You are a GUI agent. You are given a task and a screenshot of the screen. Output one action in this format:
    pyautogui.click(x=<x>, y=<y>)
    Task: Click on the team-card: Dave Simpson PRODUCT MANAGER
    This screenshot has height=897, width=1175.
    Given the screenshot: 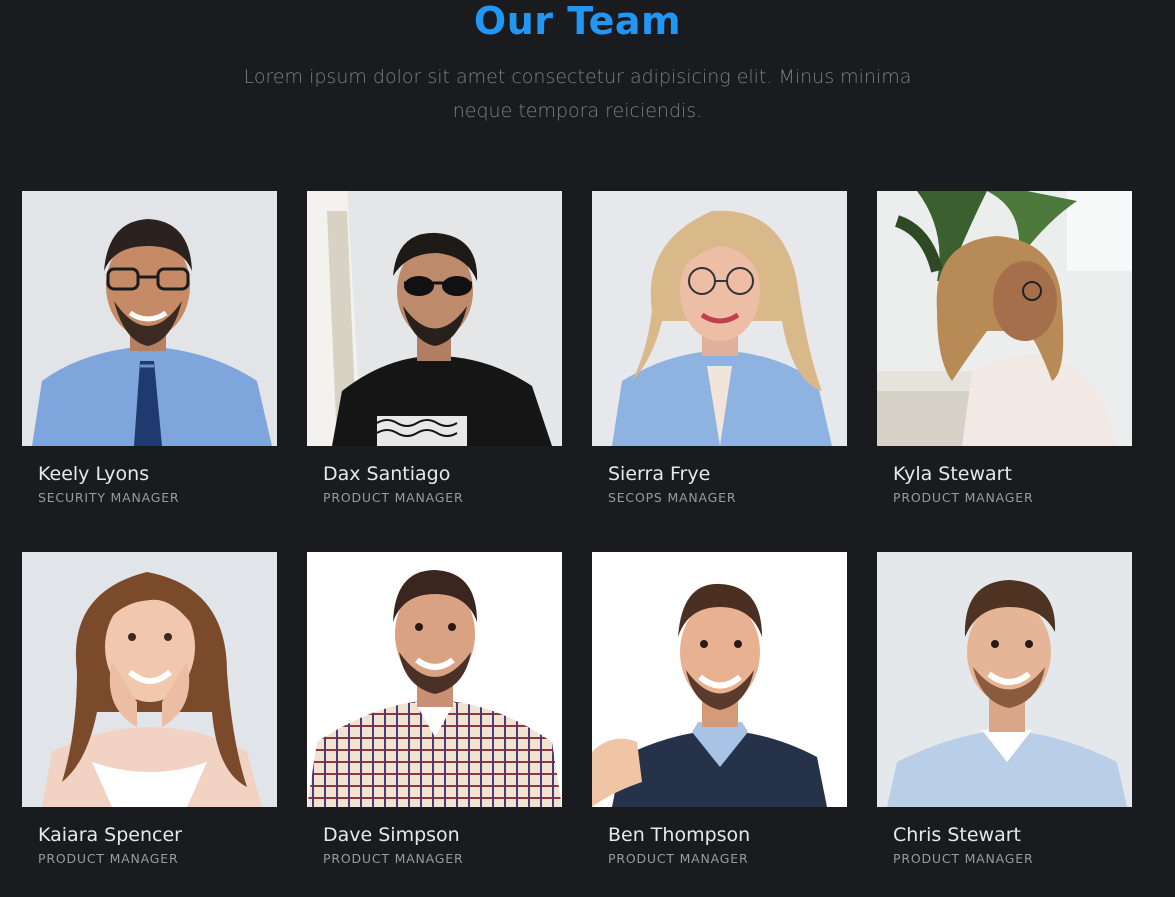 What is the action you would take?
    pyautogui.click(x=434, y=709)
    